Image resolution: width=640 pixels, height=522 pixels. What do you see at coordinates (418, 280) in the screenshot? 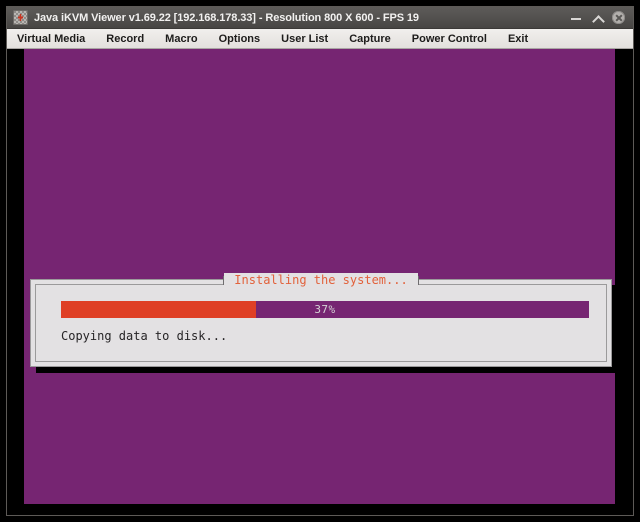
I see `title-tick-right` at bounding box center [418, 280].